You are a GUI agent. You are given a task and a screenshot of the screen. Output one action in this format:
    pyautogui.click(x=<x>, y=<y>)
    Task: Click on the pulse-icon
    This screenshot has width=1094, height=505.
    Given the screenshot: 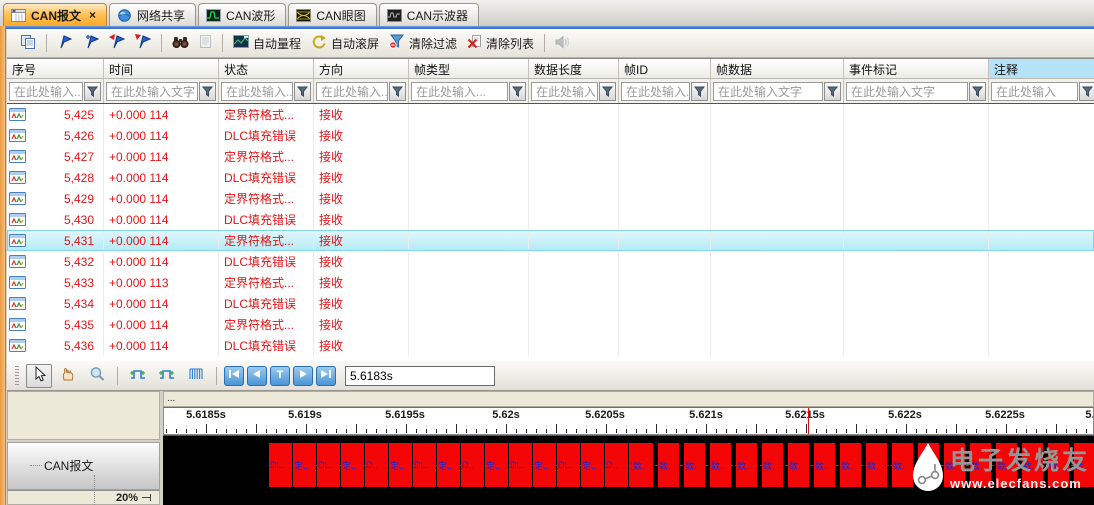 What is the action you would take?
    pyautogui.click(x=167, y=375)
    